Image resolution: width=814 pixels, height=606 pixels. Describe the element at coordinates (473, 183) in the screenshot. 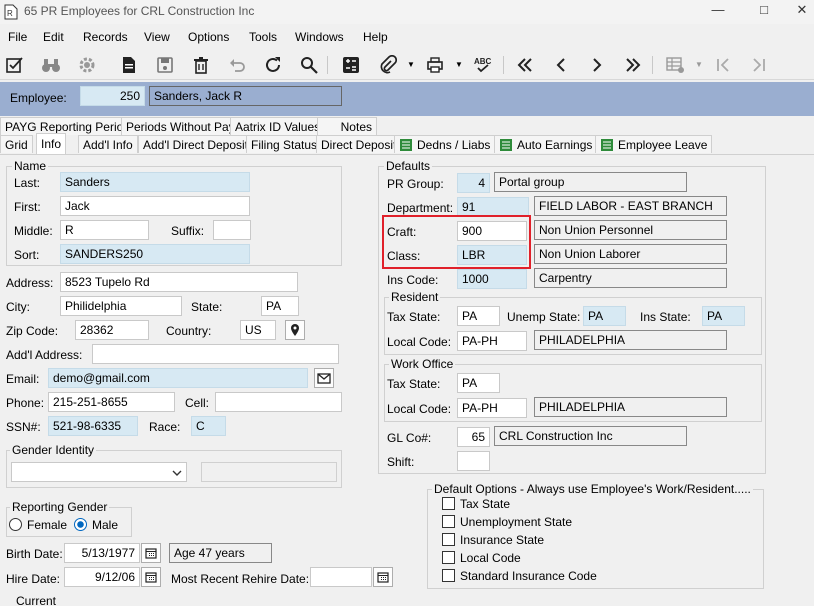

I see `pr-group-field: 4` at that location.